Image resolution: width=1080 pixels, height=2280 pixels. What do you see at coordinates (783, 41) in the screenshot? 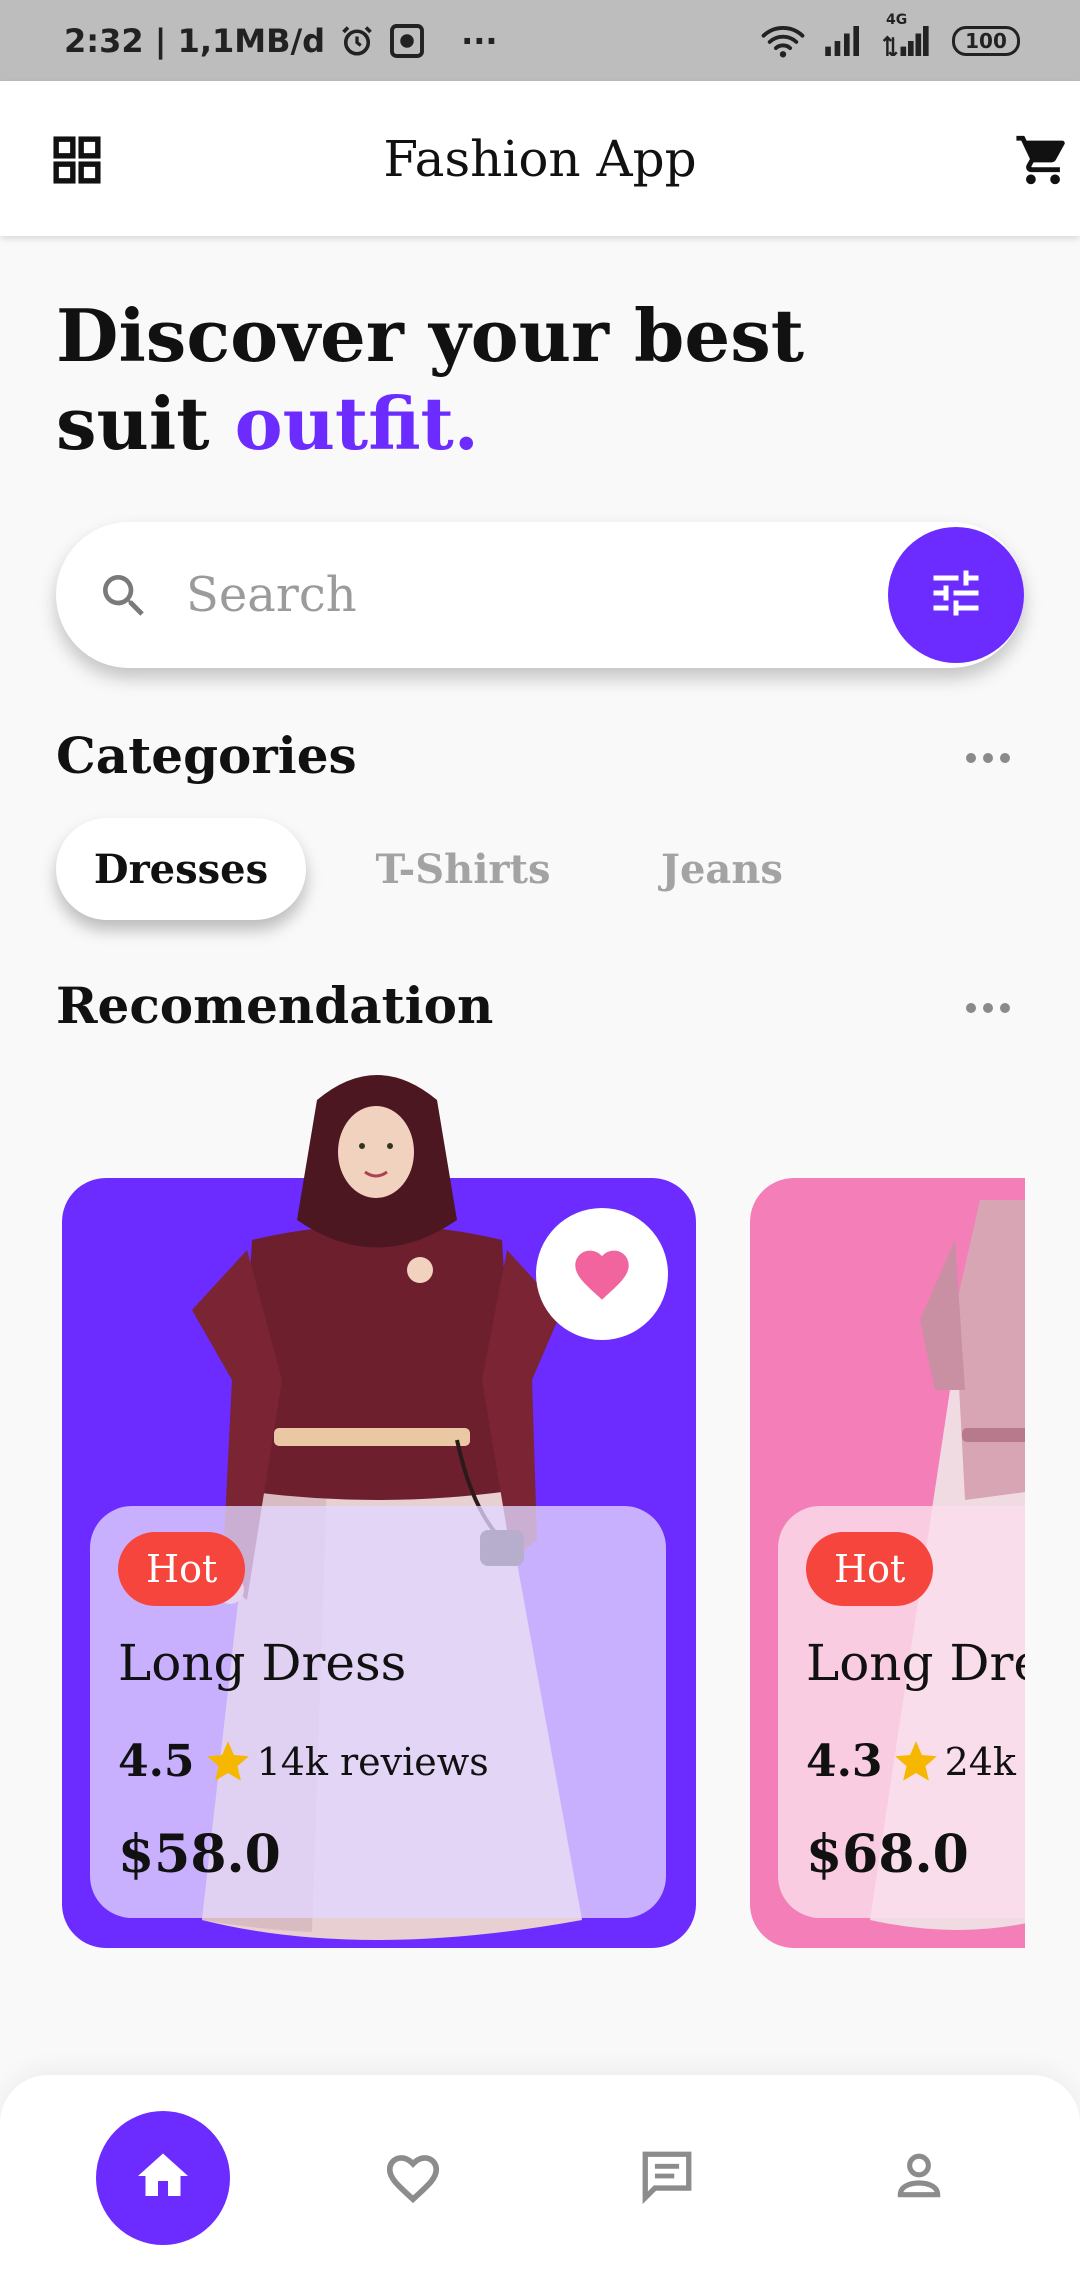
I see `wifi-icon` at bounding box center [783, 41].